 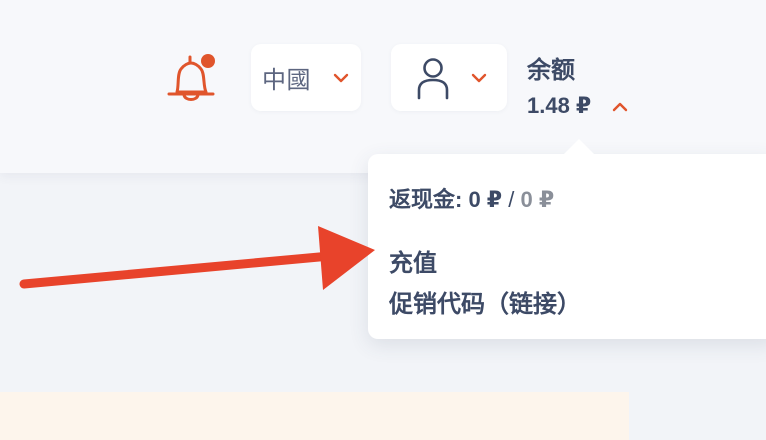 I want to click on language-select: 中國, so click(x=306, y=77).